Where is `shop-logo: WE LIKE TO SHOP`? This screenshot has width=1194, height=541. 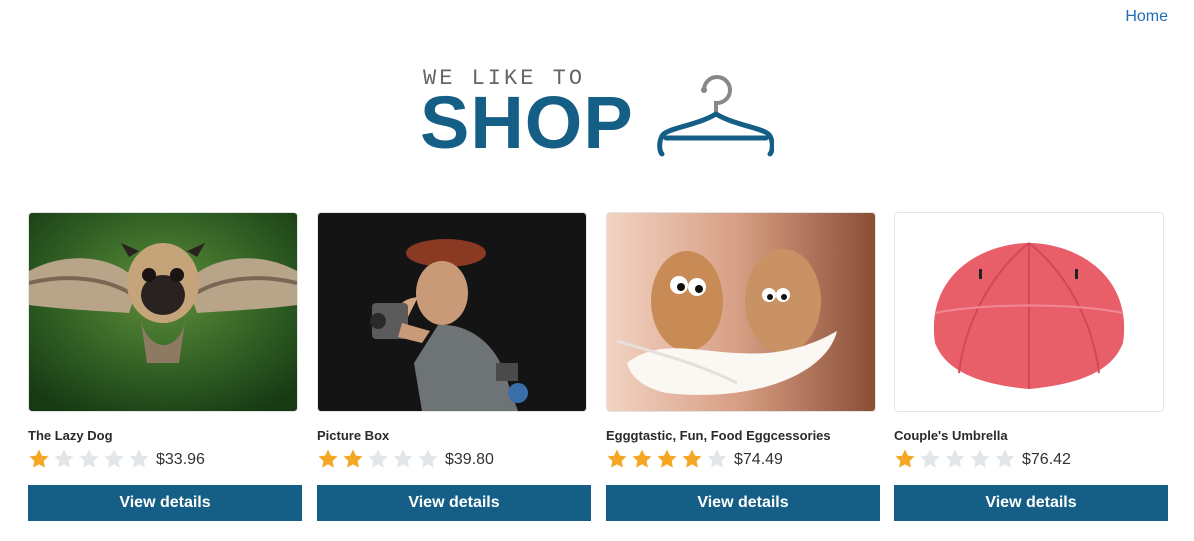
shop-logo: WE LIKE TO SHOP is located at coordinates (597, 115).